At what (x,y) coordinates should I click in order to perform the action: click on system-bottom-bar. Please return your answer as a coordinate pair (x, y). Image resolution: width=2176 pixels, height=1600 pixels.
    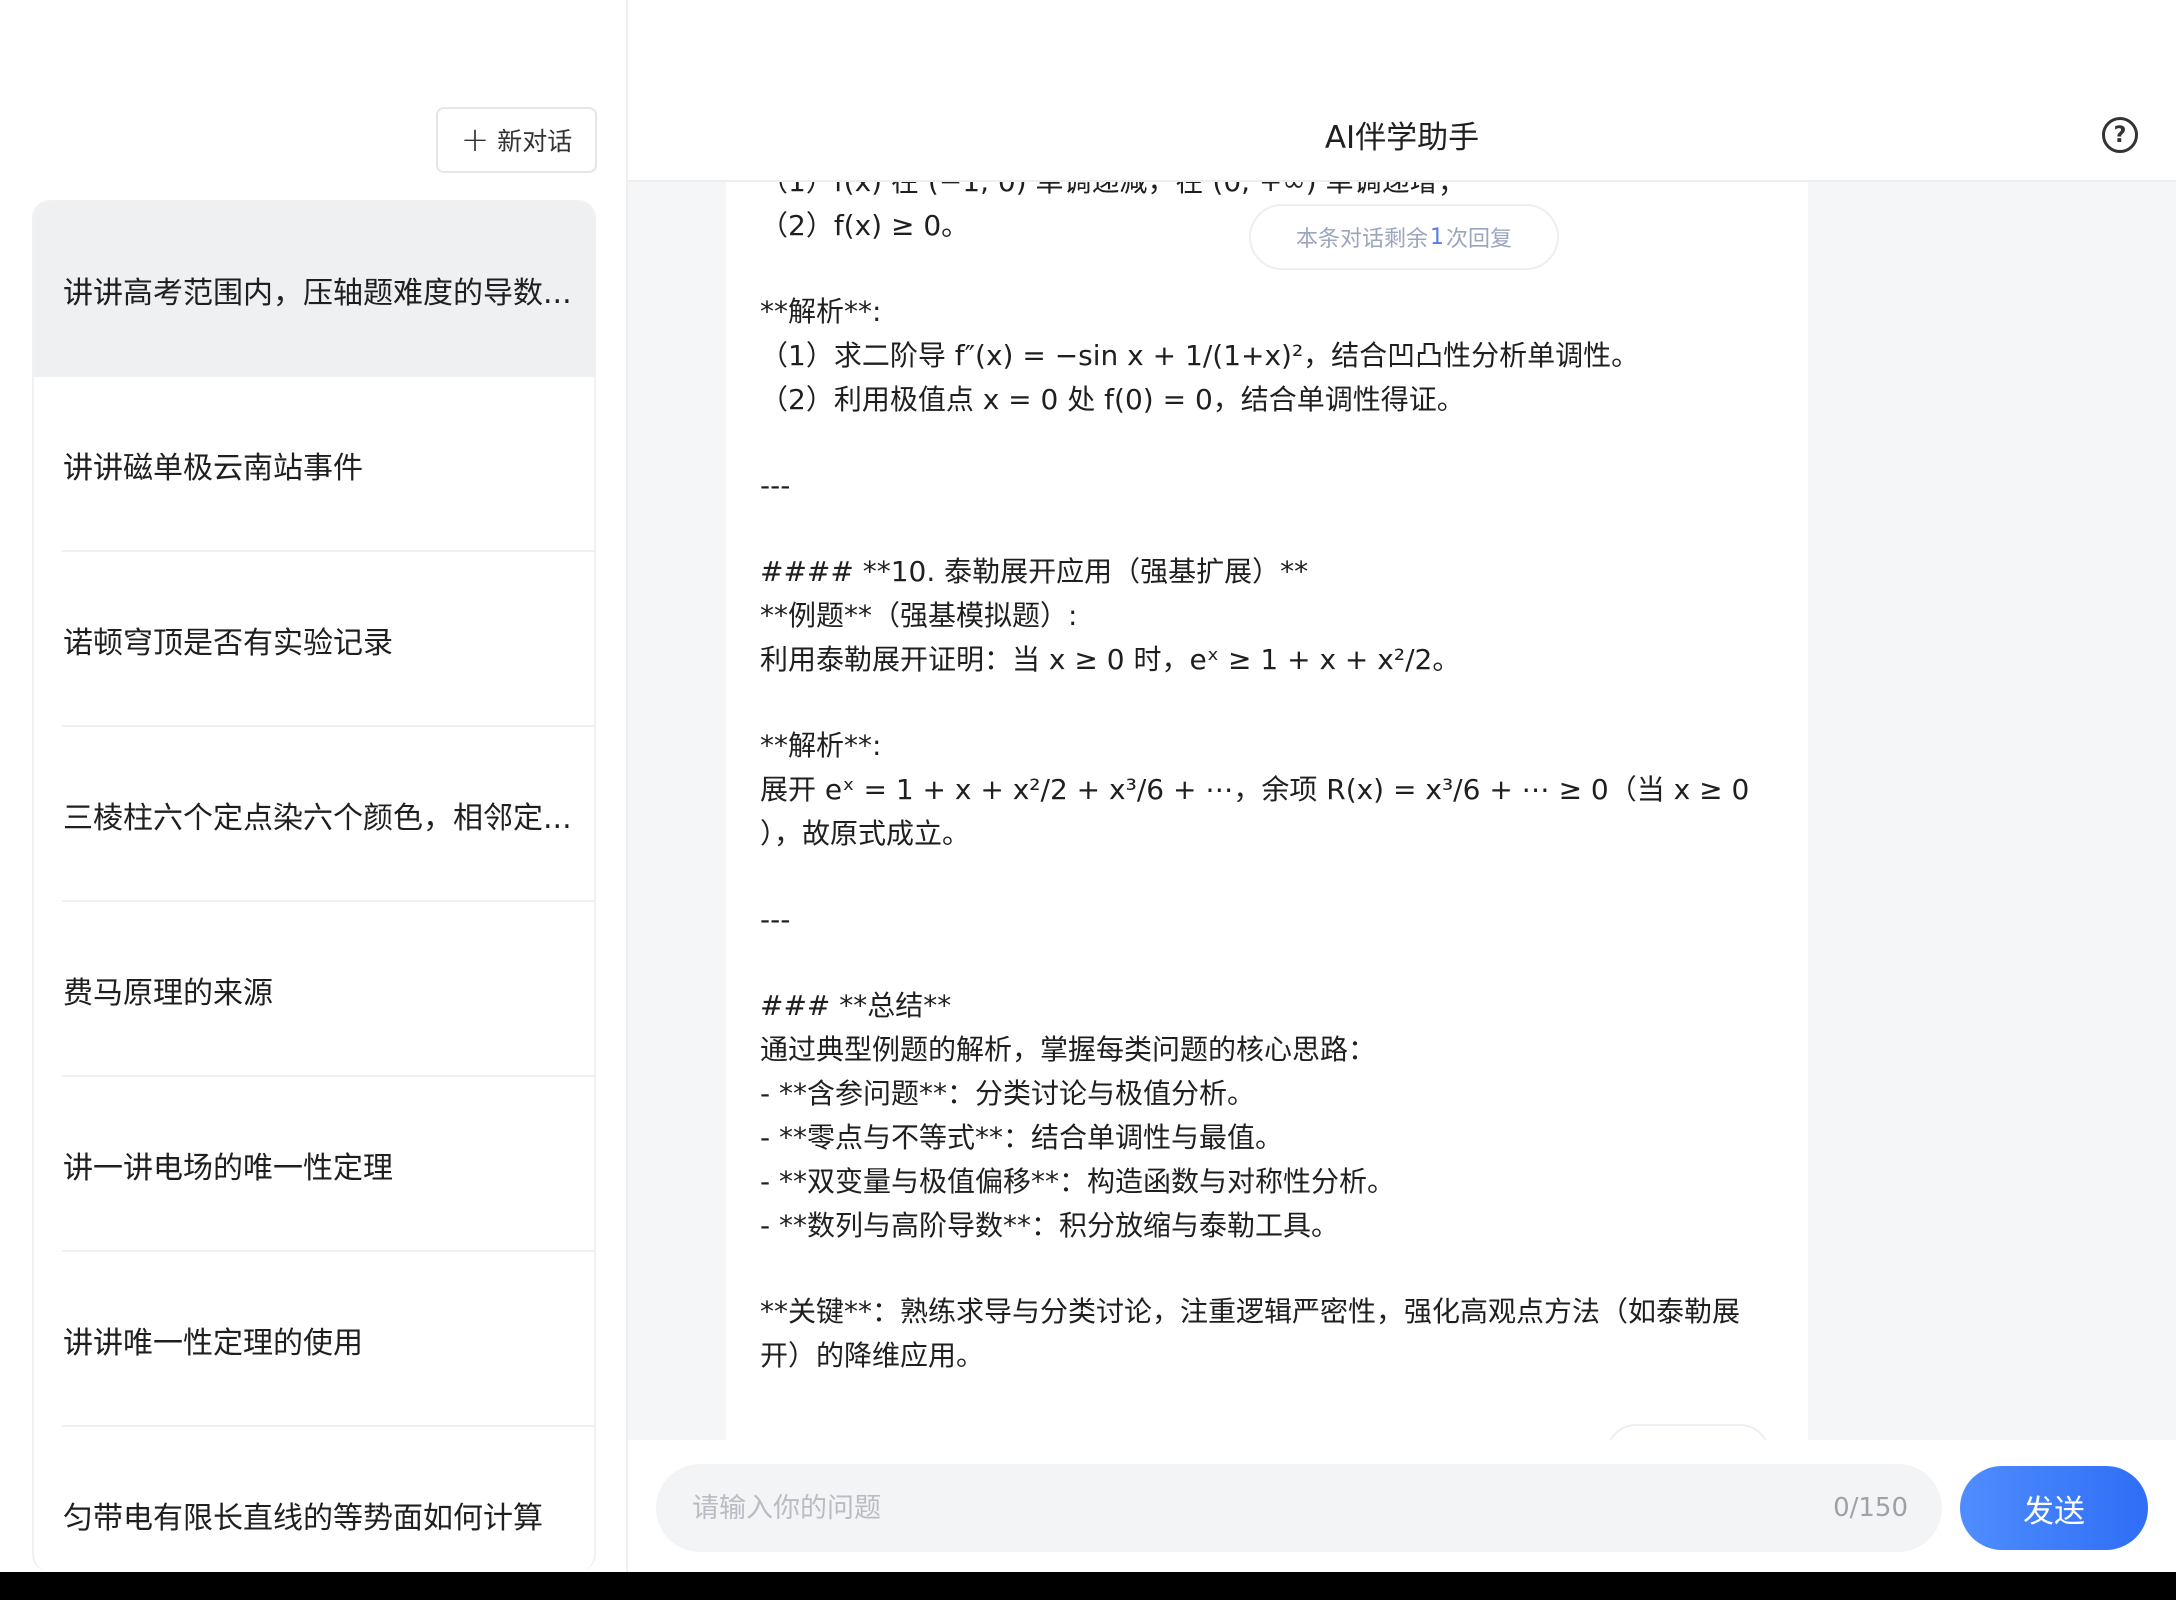
    Looking at the image, I should click on (1088, 1586).